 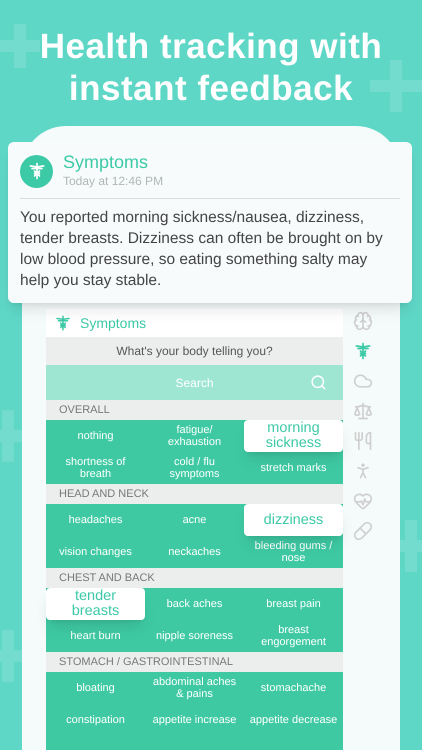 What do you see at coordinates (95, 436) in the screenshot?
I see `symptom-option: nothing` at bounding box center [95, 436].